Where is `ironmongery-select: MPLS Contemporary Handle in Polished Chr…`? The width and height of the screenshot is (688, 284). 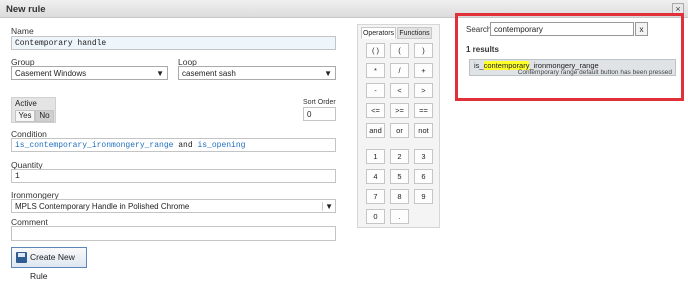 ironmongery-select: MPLS Contemporary Handle in Polished Chr… is located at coordinates (173, 206).